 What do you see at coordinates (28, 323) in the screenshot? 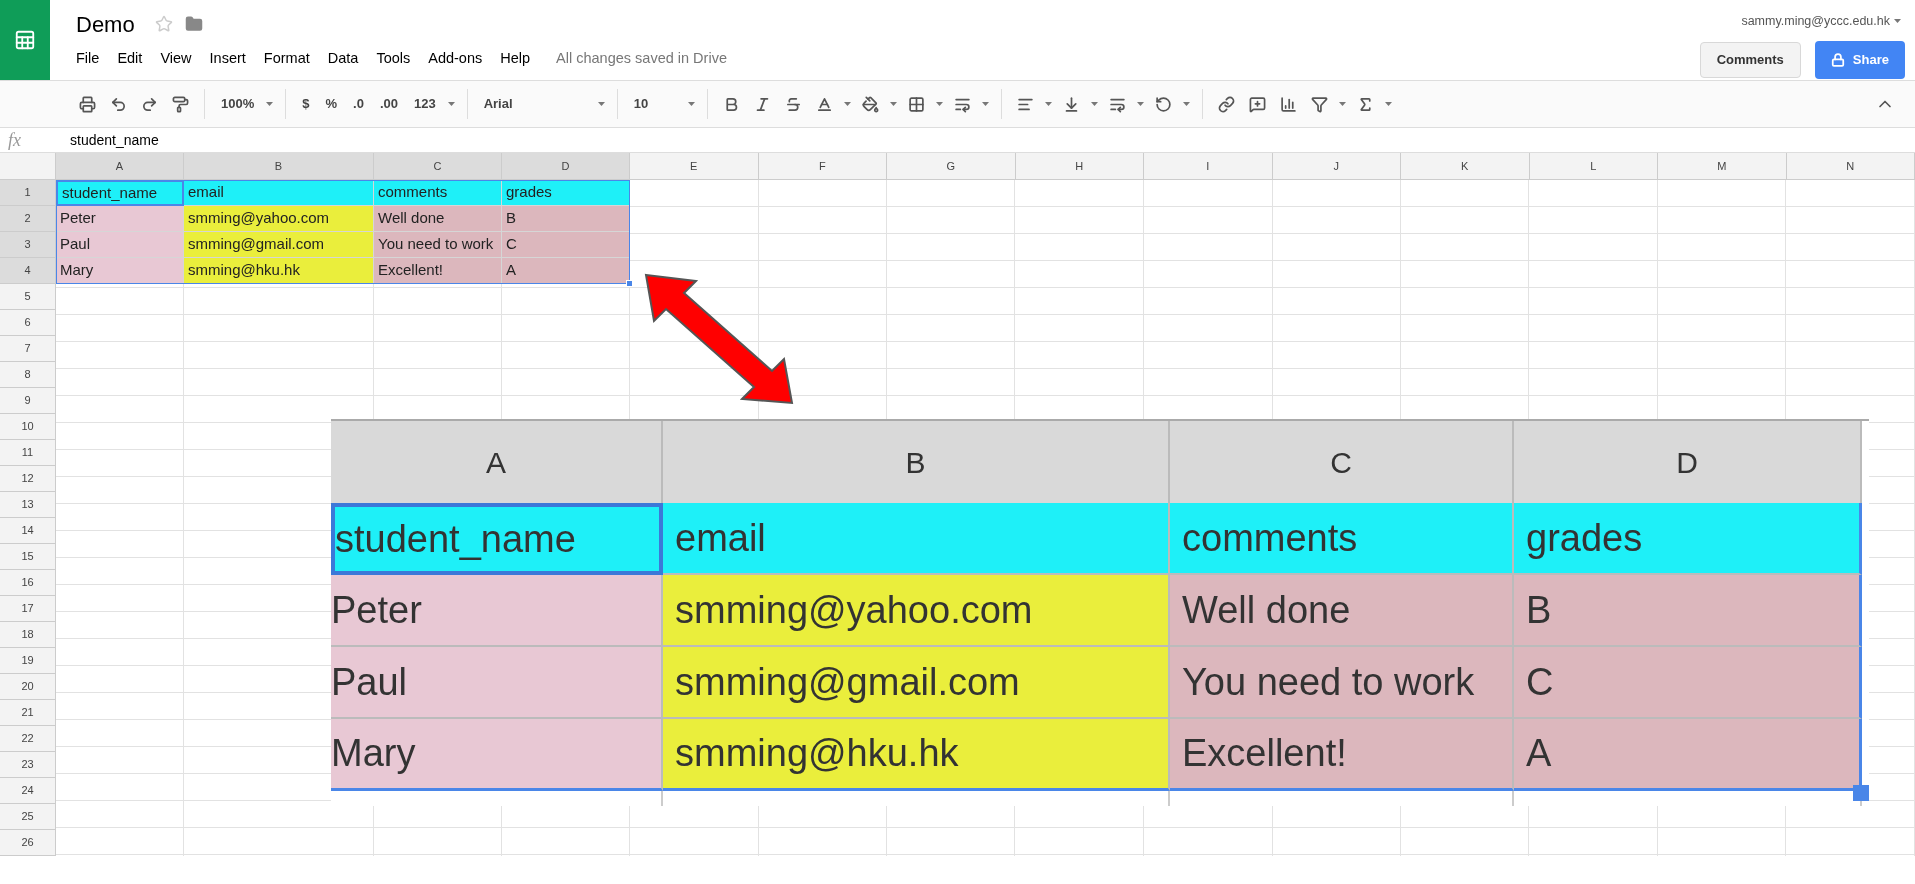
I see `row-header: 6` at bounding box center [28, 323].